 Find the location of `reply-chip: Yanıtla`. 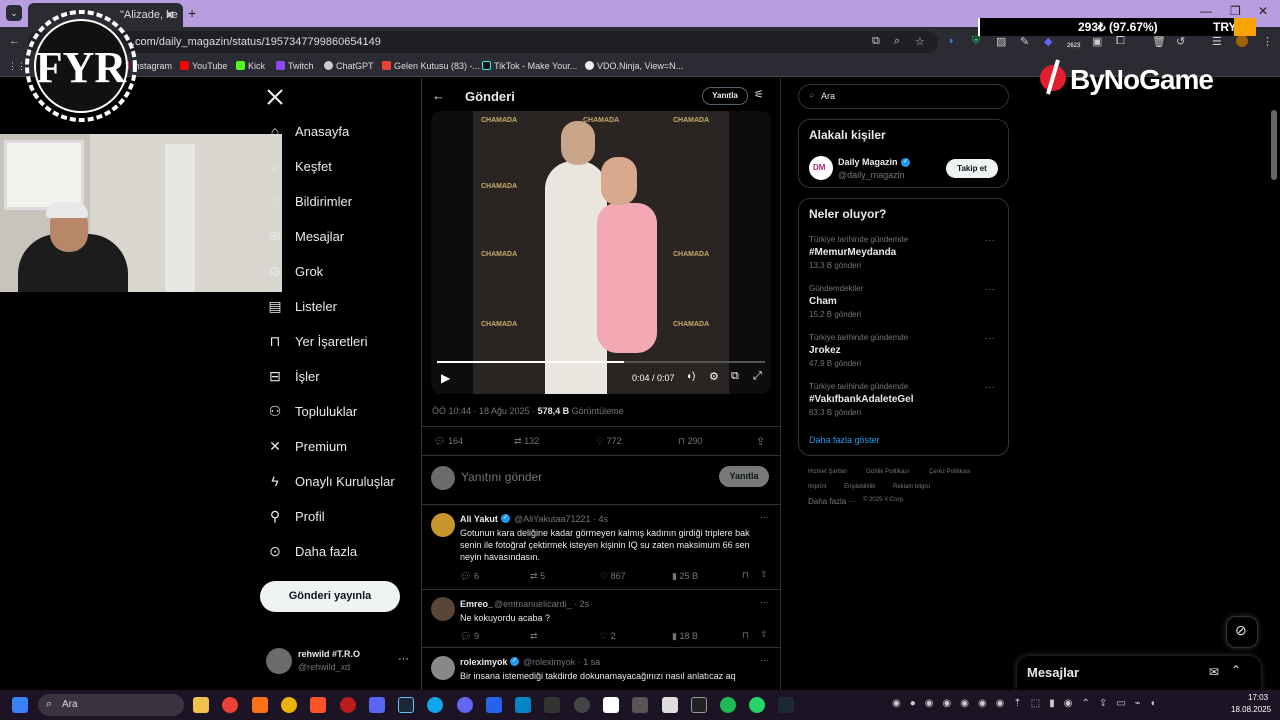

reply-chip: Yanıtla is located at coordinates (725, 96).